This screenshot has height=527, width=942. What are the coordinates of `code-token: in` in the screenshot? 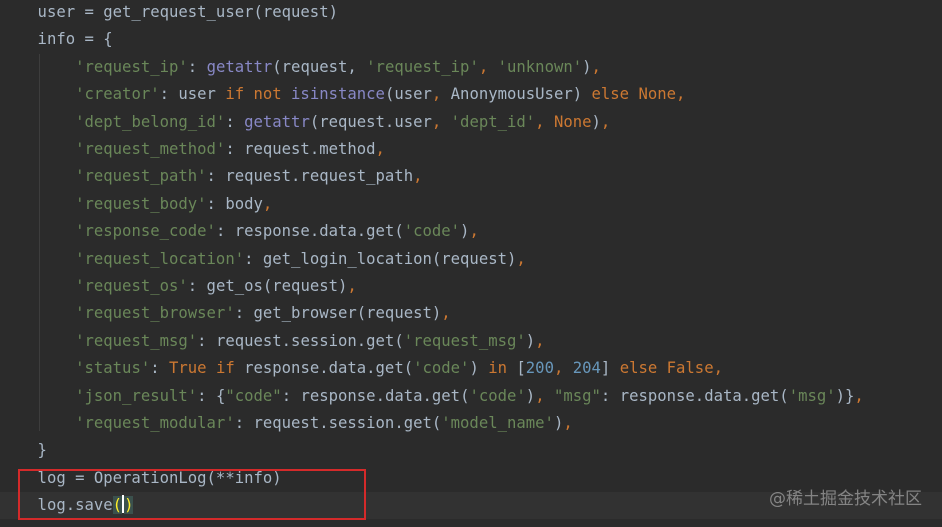 It's located at (502, 368).